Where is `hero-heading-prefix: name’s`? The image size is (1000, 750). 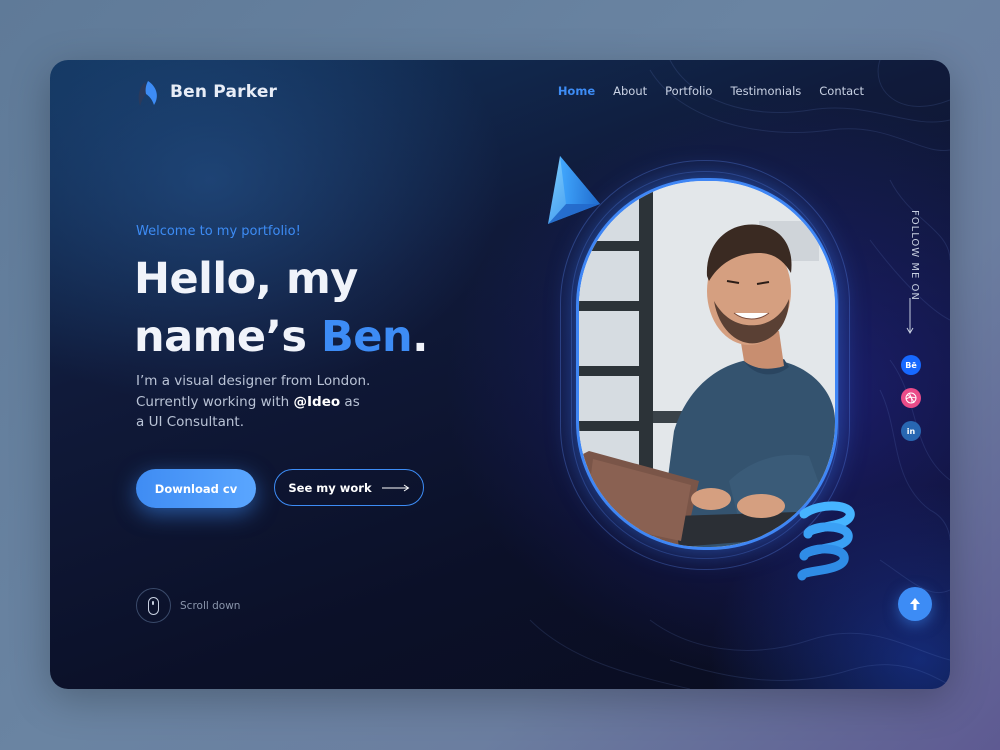
hero-heading-prefix: name’s is located at coordinates (227, 337).